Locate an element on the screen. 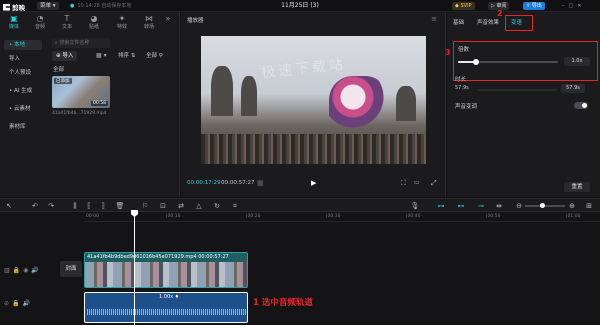 The height and width of the screenshot is (325, 600). multiplier-slider-knob is located at coordinates (476, 62).